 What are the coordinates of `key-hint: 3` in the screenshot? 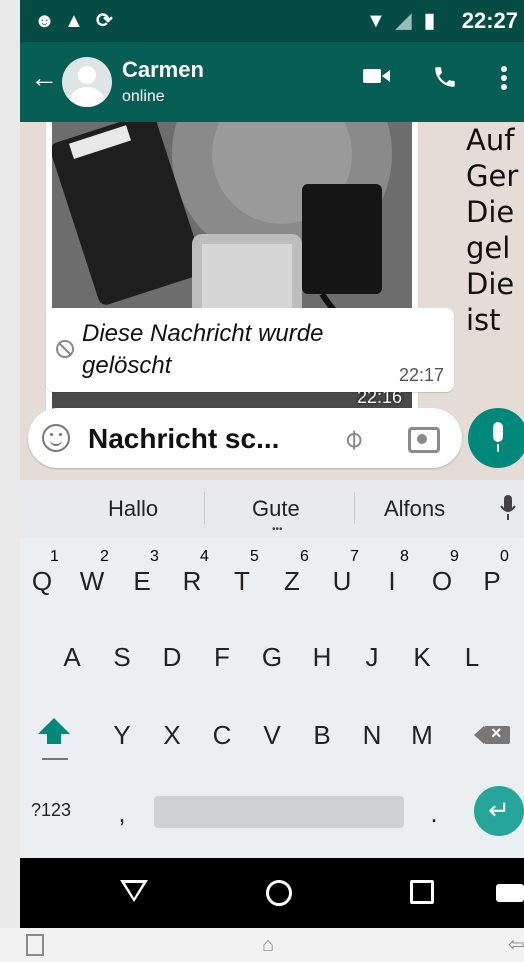 It's located at (154, 556).